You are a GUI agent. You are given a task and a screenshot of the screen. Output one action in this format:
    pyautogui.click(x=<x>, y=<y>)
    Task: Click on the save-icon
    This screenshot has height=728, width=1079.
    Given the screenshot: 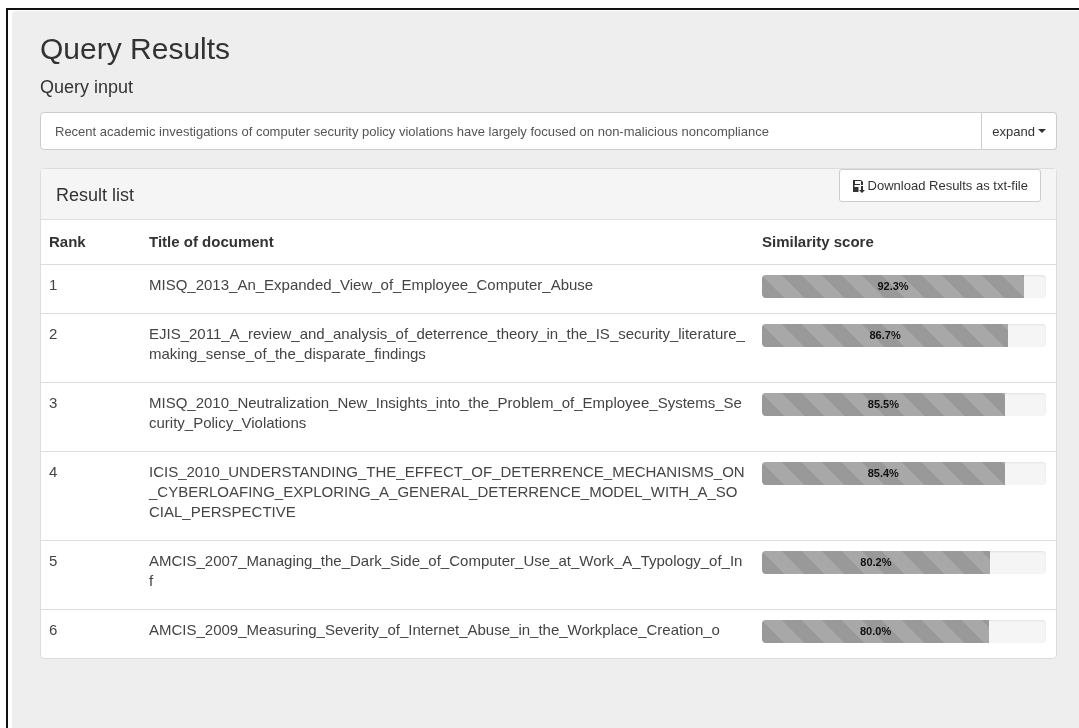 What is the action you would take?
    pyautogui.click(x=858, y=185)
    